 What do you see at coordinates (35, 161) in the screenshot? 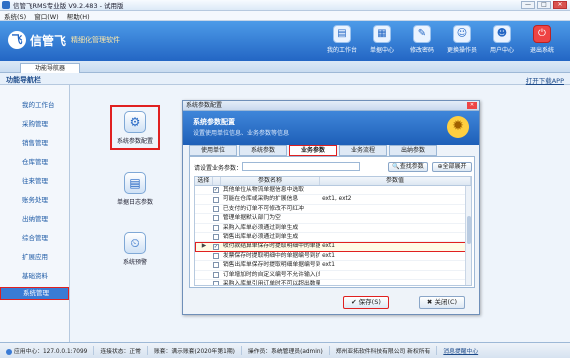
I see `sidebar-item-warehouse: 仓库管理` at bounding box center [35, 161].